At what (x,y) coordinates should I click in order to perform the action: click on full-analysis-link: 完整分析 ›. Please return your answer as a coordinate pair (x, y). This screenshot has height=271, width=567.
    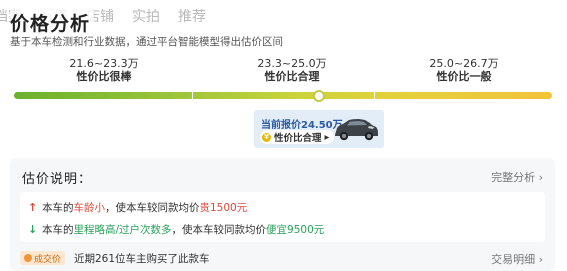
    Looking at the image, I should click on (517, 177).